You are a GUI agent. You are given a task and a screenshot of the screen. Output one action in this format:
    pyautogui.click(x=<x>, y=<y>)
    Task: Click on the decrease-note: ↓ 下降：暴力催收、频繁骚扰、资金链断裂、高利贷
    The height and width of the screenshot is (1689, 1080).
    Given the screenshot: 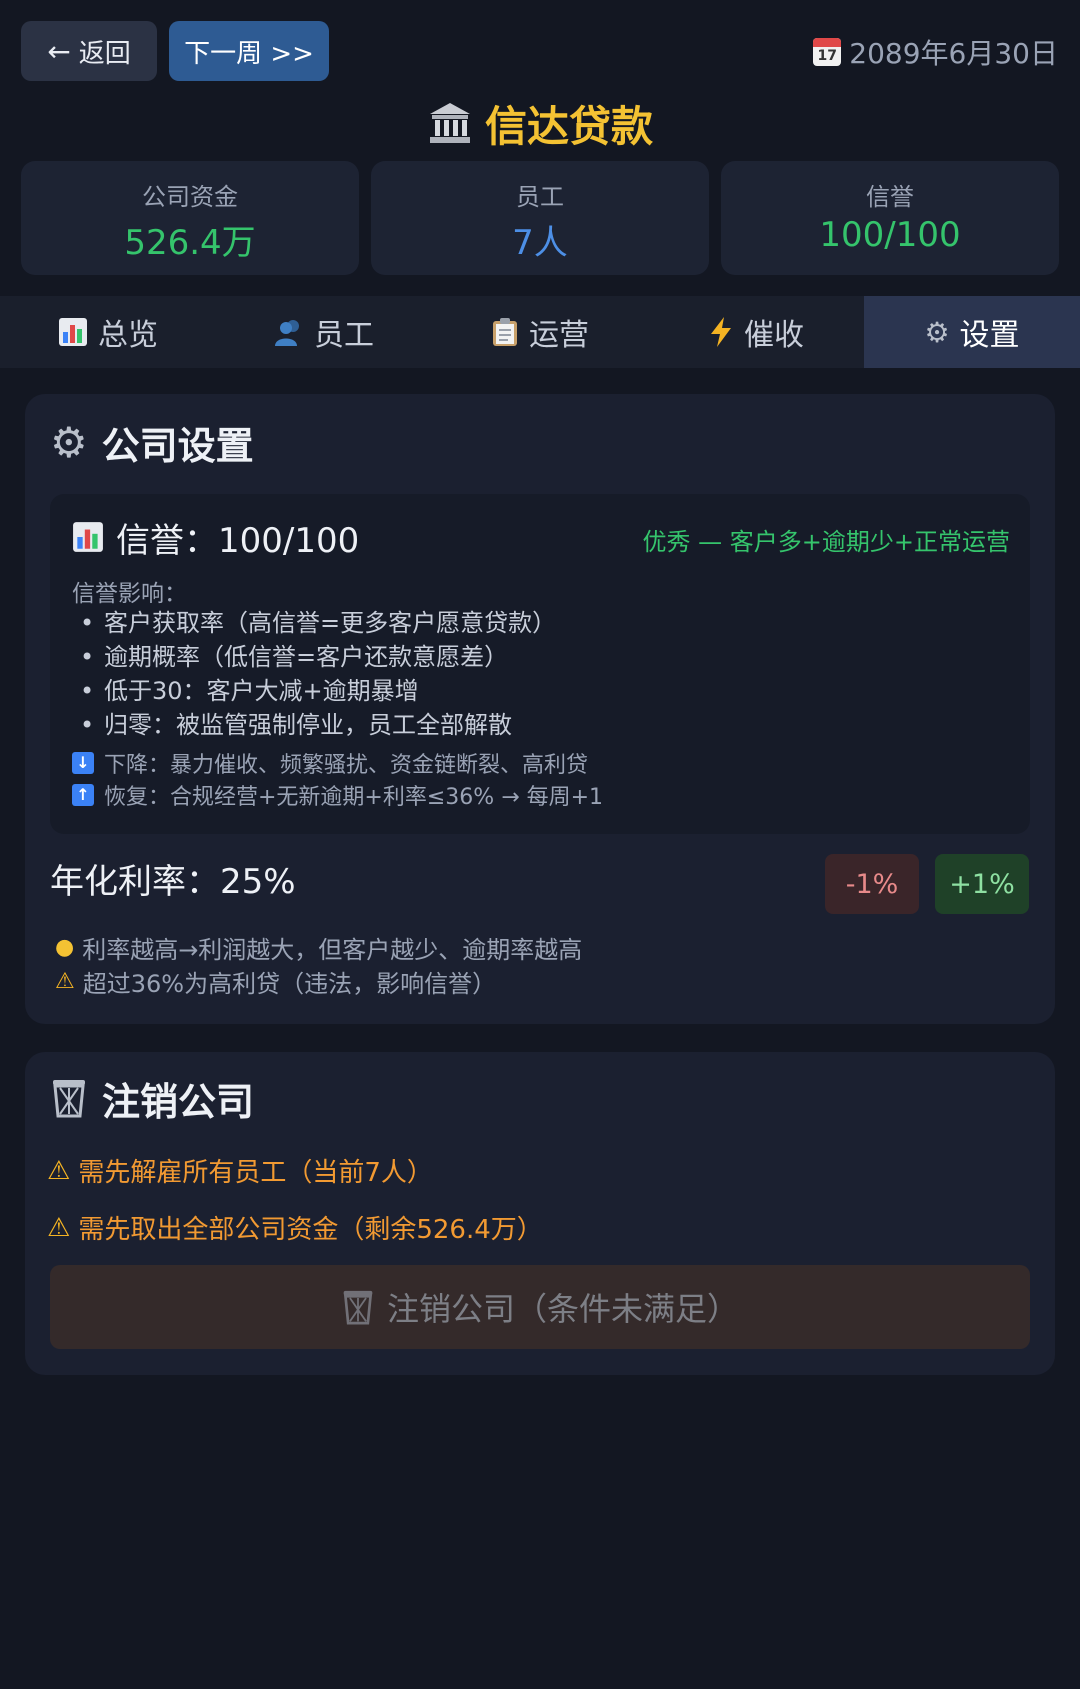 What is the action you would take?
    pyautogui.click(x=330, y=763)
    